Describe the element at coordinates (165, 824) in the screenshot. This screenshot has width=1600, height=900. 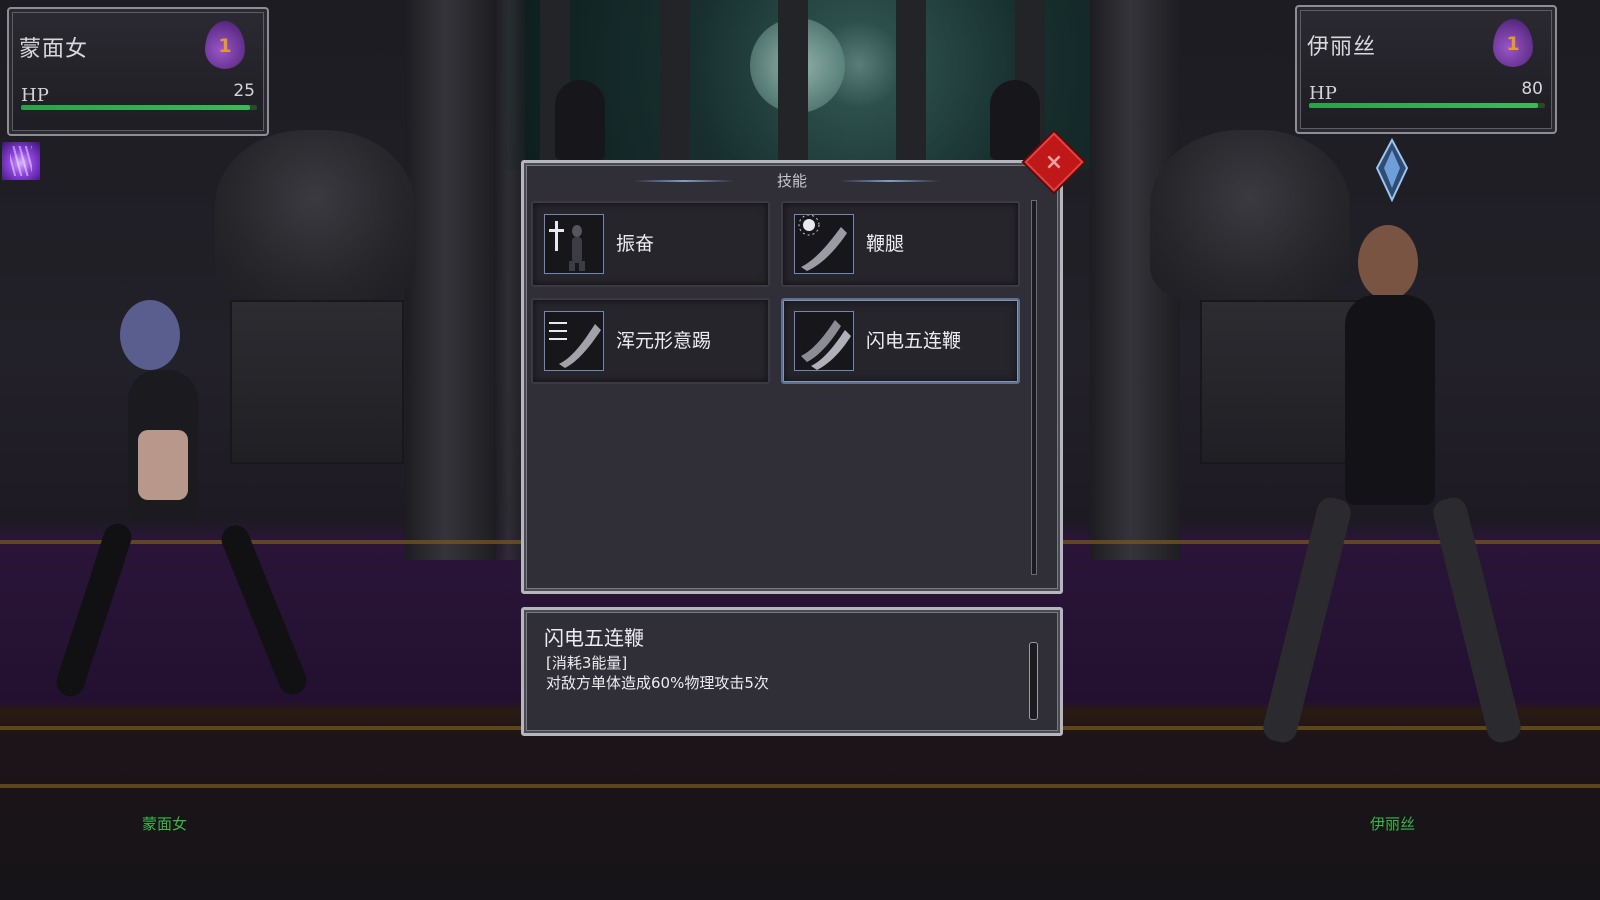
I see `left-fighter-floor-label: 蒙面女` at that location.